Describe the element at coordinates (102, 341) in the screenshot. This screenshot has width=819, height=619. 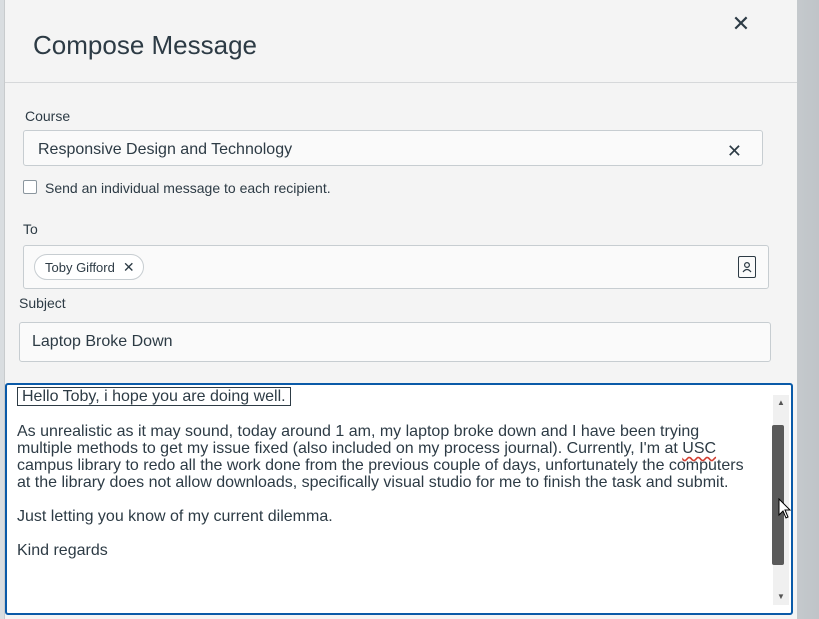
I see `subject-value: Laptop Broke Down` at that location.